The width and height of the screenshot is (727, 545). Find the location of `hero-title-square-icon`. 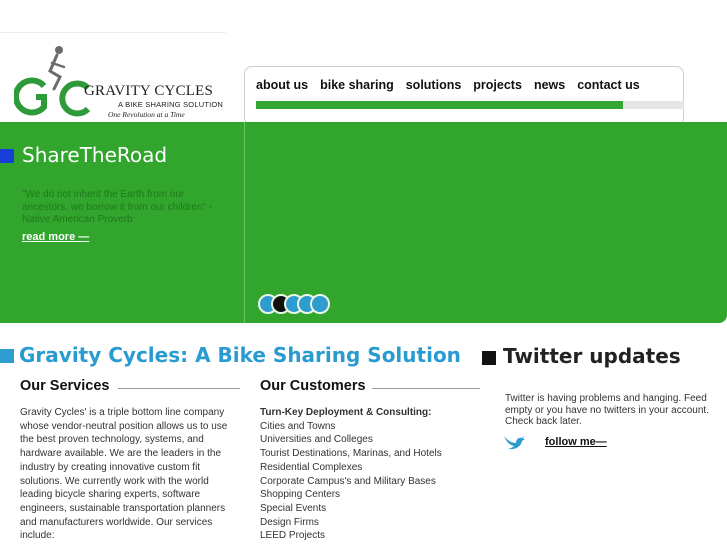

hero-title-square-icon is located at coordinates (7, 156).